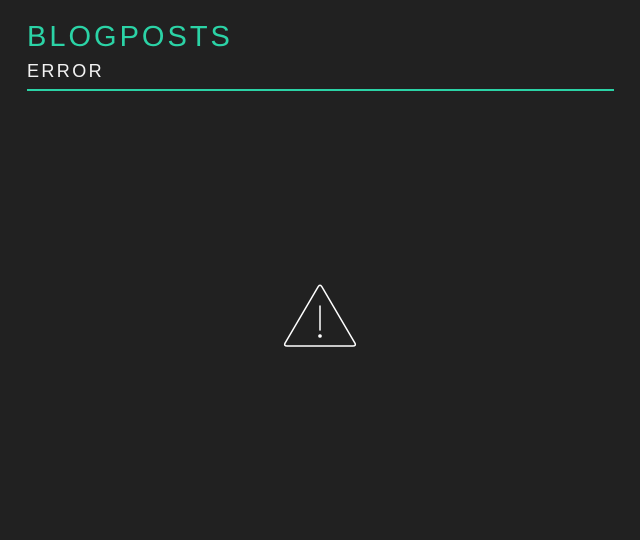  I want to click on page-subtitle: ERROR, so click(66, 71).